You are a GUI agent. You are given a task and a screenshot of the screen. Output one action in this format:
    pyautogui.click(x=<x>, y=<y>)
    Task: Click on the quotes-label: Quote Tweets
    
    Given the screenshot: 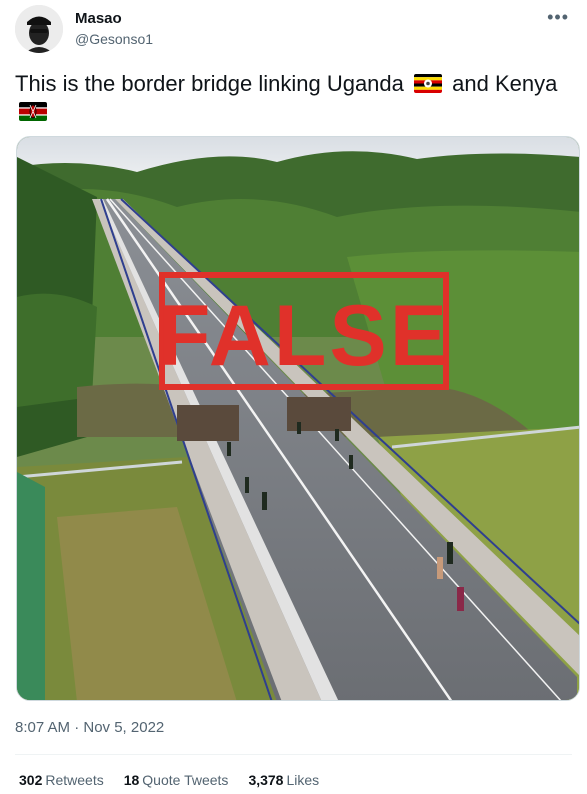 What is the action you would take?
    pyautogui.click(x=185, y=780)
    